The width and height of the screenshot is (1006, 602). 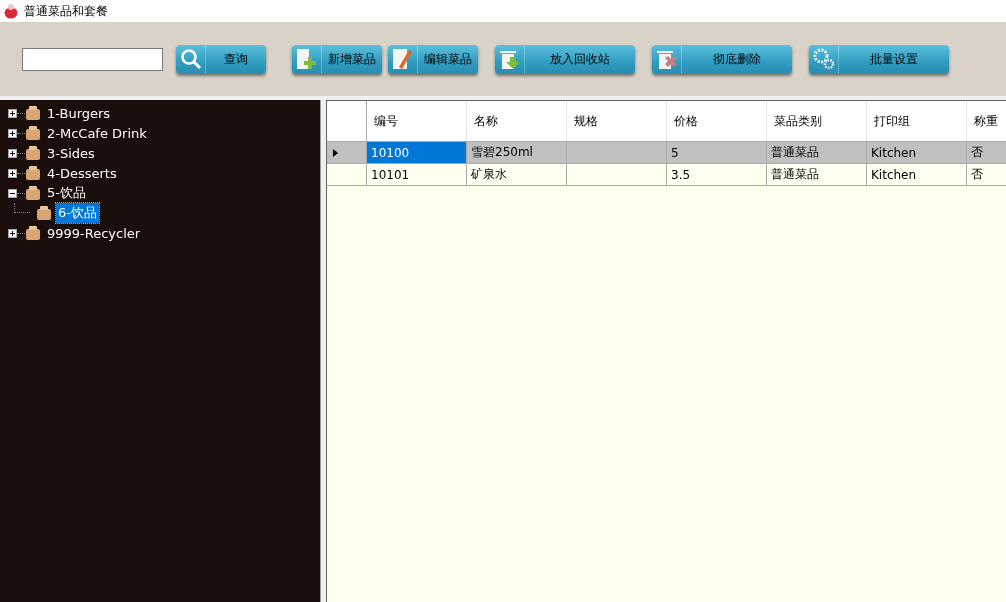 What do you see at coordinates (402, 59) in the screenshot?
I see `document-pencil-icon` at bounding box center [402, 59].